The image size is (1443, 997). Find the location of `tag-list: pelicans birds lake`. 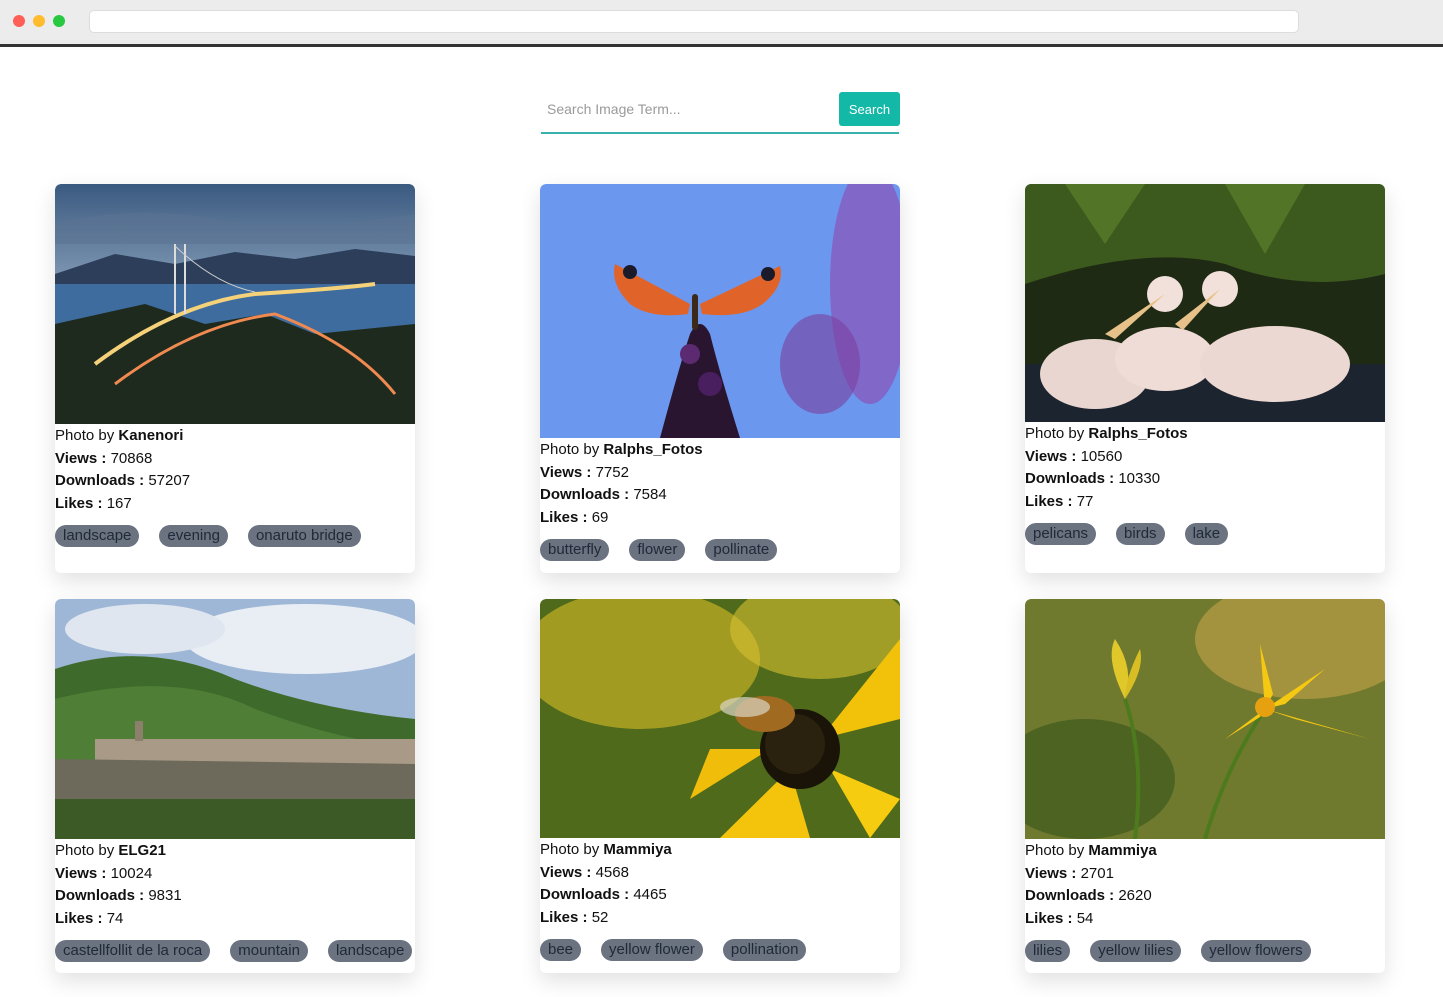

tag-list: pelicans birds lake is located at coordinates (1205, 535).